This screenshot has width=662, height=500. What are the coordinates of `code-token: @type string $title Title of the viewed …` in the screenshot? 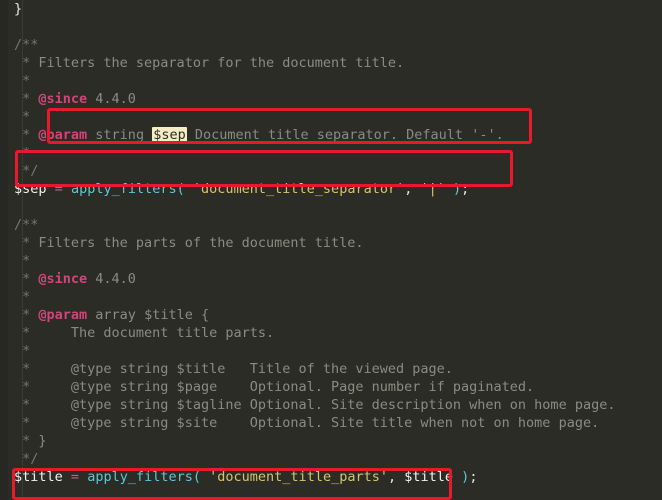 It's located at (245, 369).